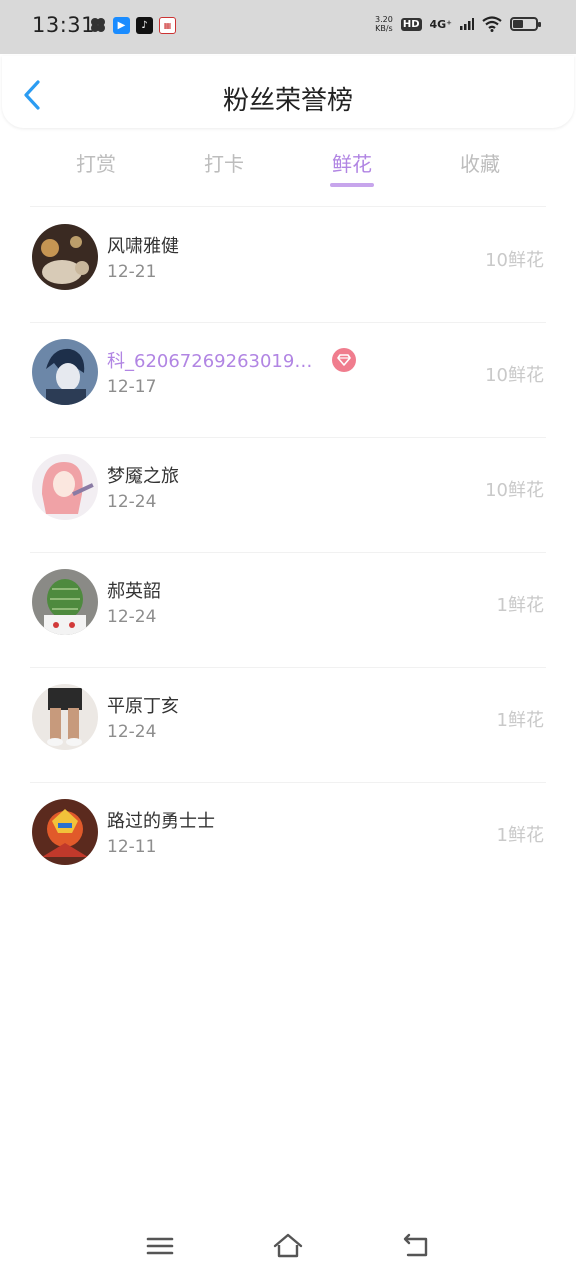  What do you see at coordinates (132, 387) in the screenshot?
I see `fan-date: 12-17` at bounding box center [132, 387].